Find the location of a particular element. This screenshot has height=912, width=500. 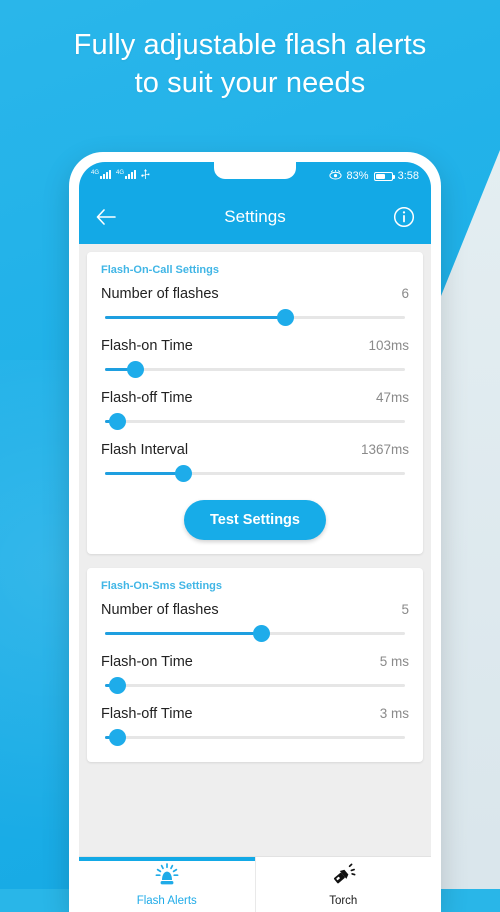

battery-percent-label: 83% is located at coordinates (357, 176).